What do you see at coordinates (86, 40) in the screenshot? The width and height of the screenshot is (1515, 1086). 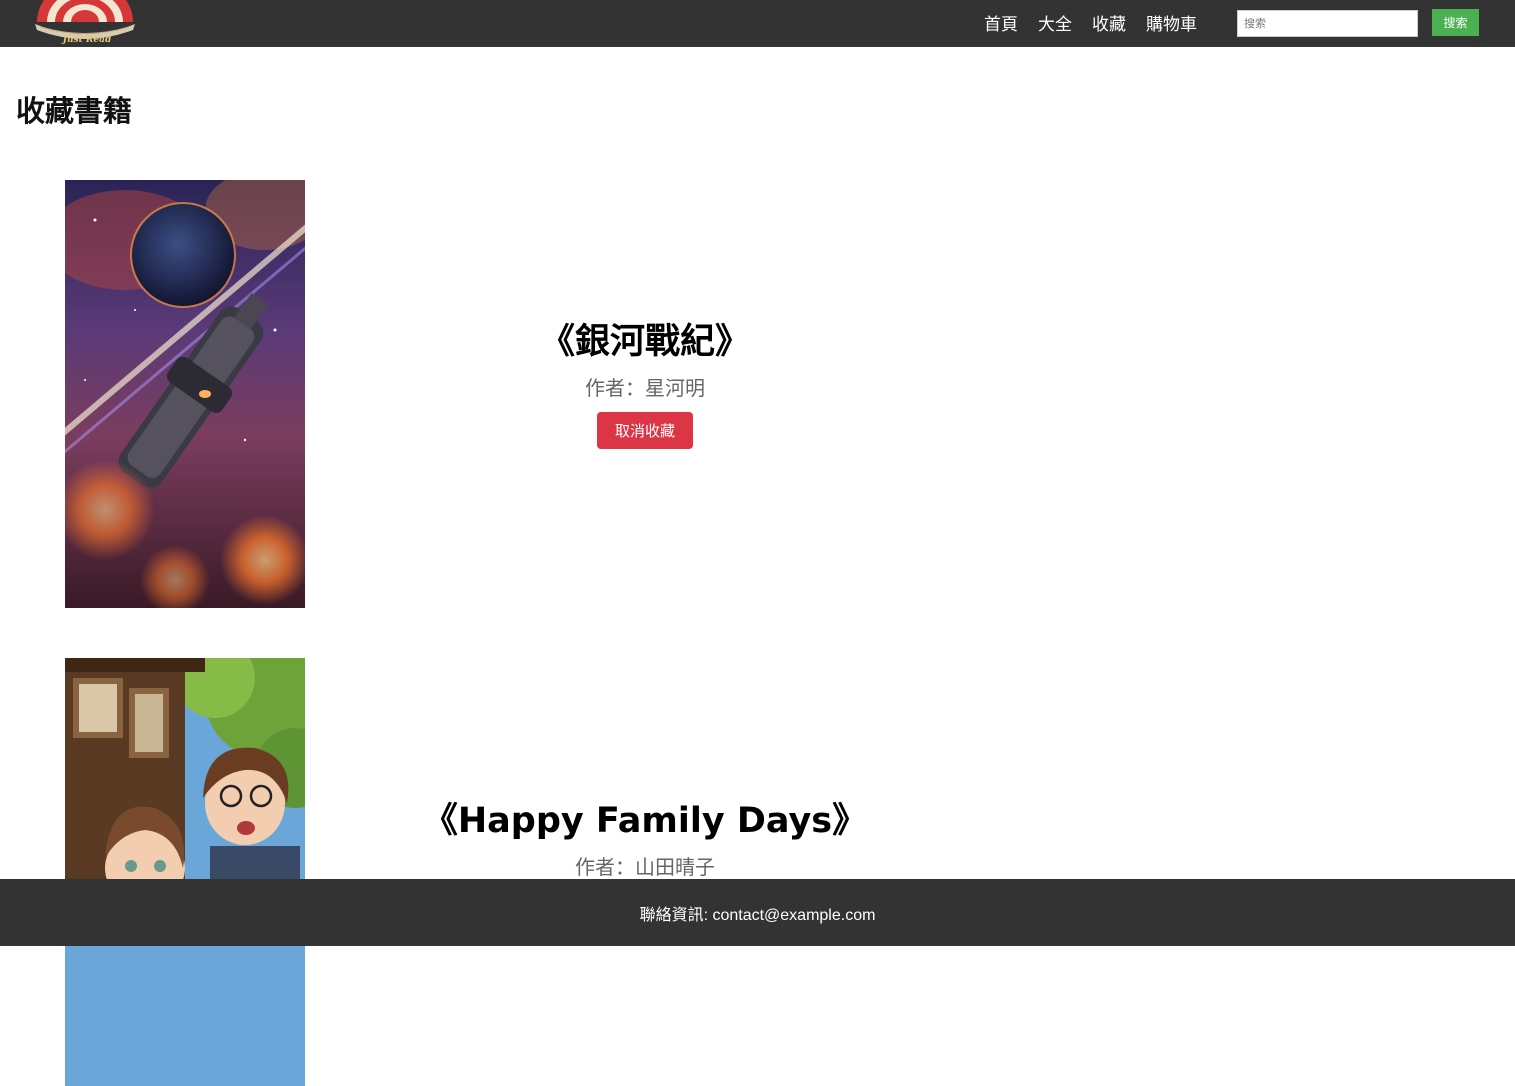 I see `logo-text: Just Read` at bounding box center [86, 40].